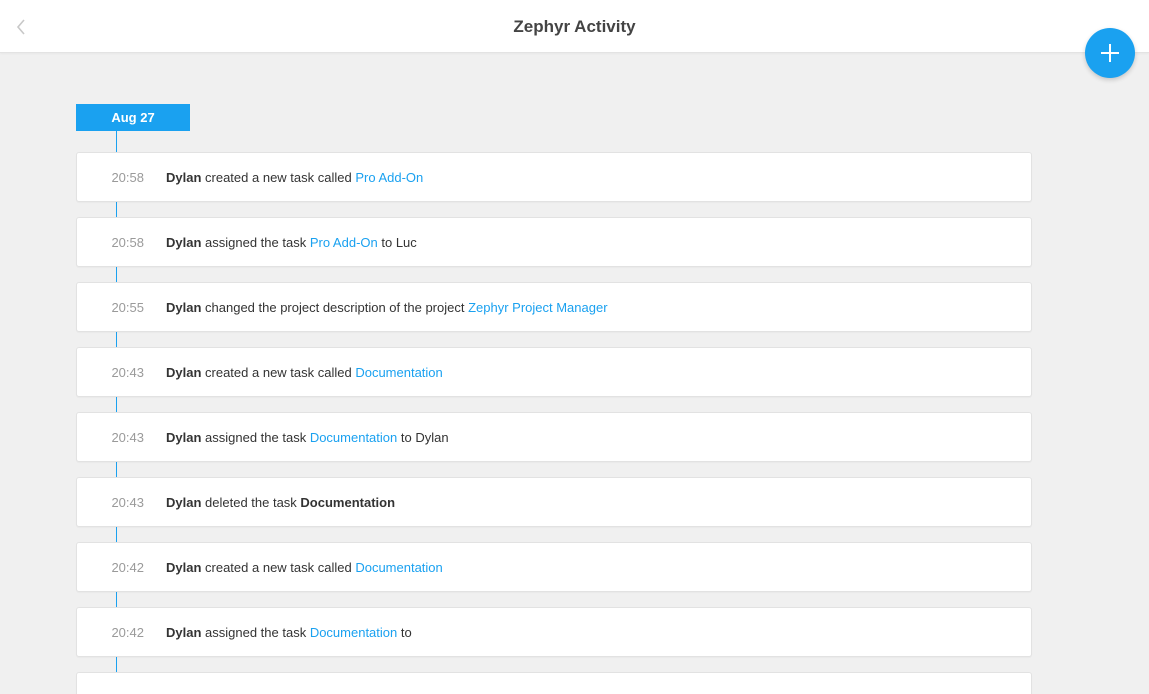  What do you see at coordinates (348, 502) in the screenshot?
I see `activity-target: Documentation` at bounding box center [348, 502].